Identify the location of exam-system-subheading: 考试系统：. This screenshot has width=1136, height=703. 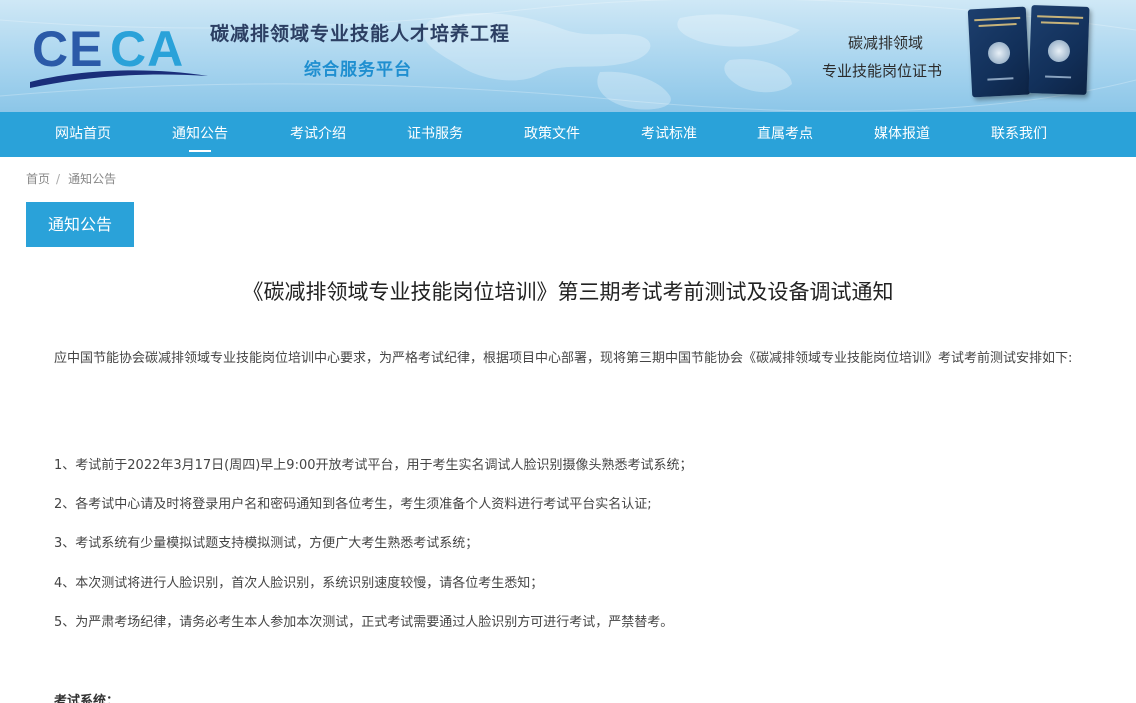
(87, 698).